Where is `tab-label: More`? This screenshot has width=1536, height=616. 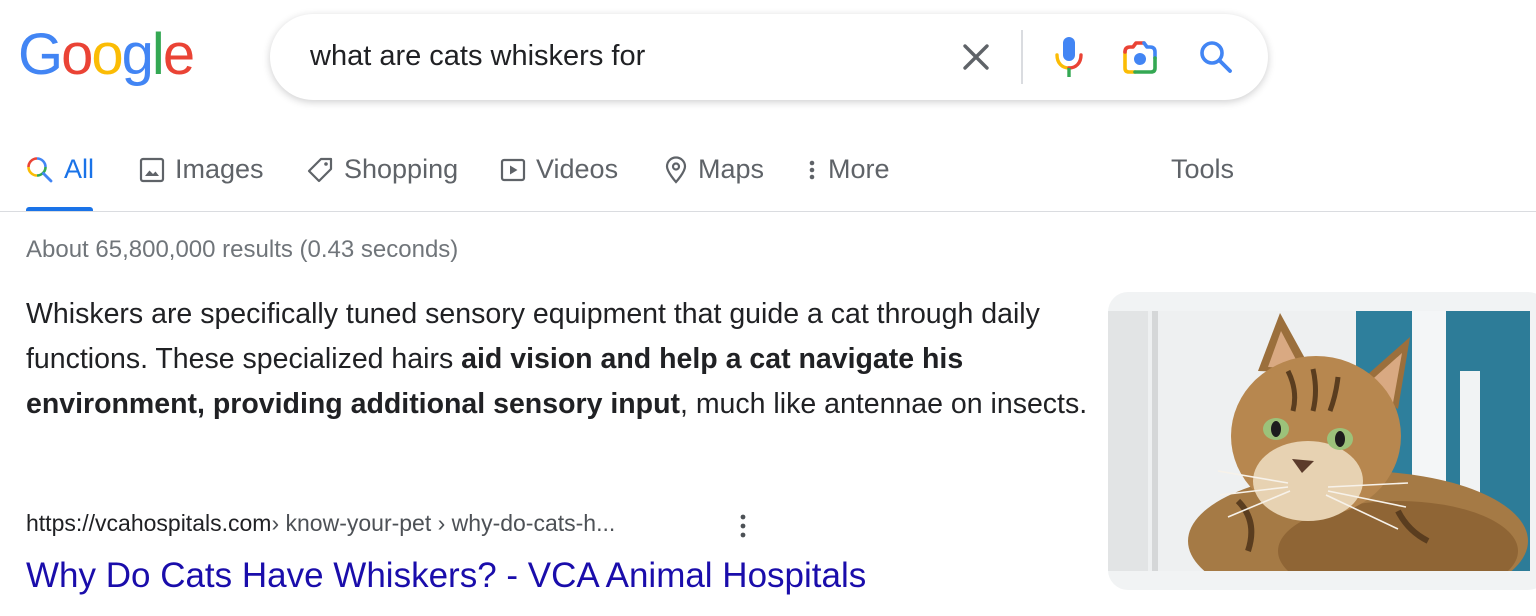 tab-label: More is located at coordinates (859, 169).